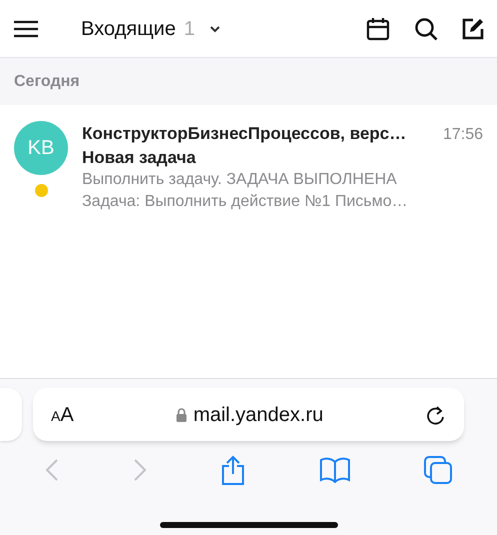 The image size is (497, 535). What do you see at coordinates (426, 28) in the screenshot?
I see `search-icon` at bounding box center [426, 28].